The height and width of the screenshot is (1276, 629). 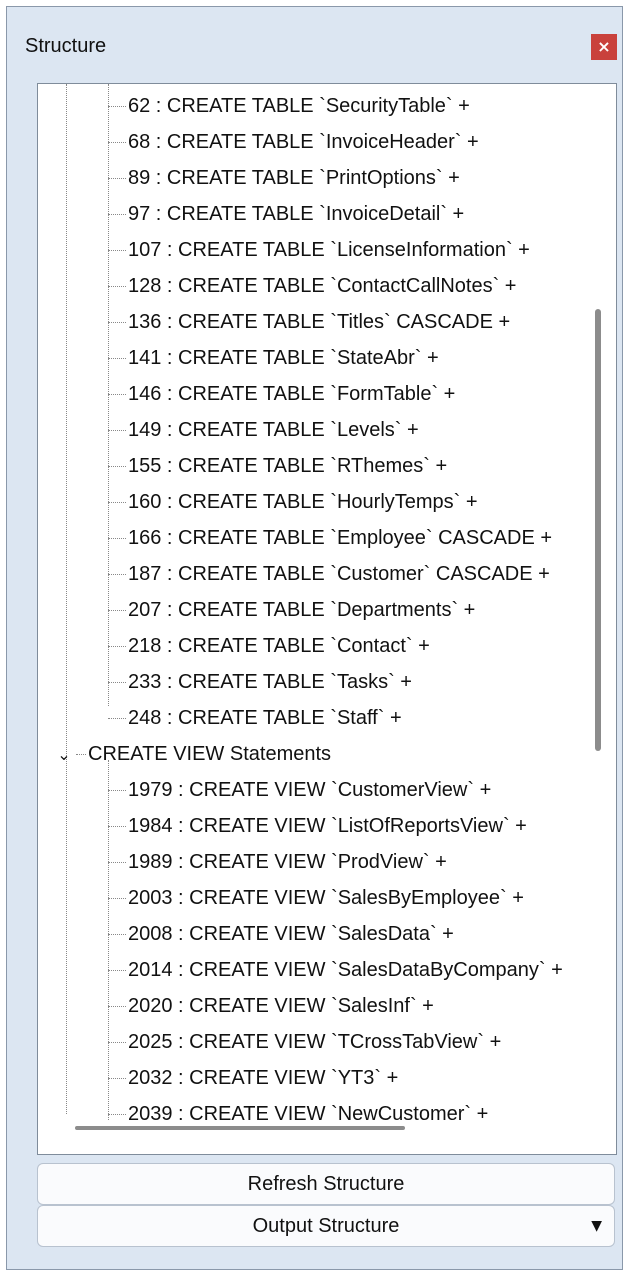 I want to click on tree-item-table: 68 : CREATE TABLE `InvoiceHeader` +, so click(x=362, y=142).